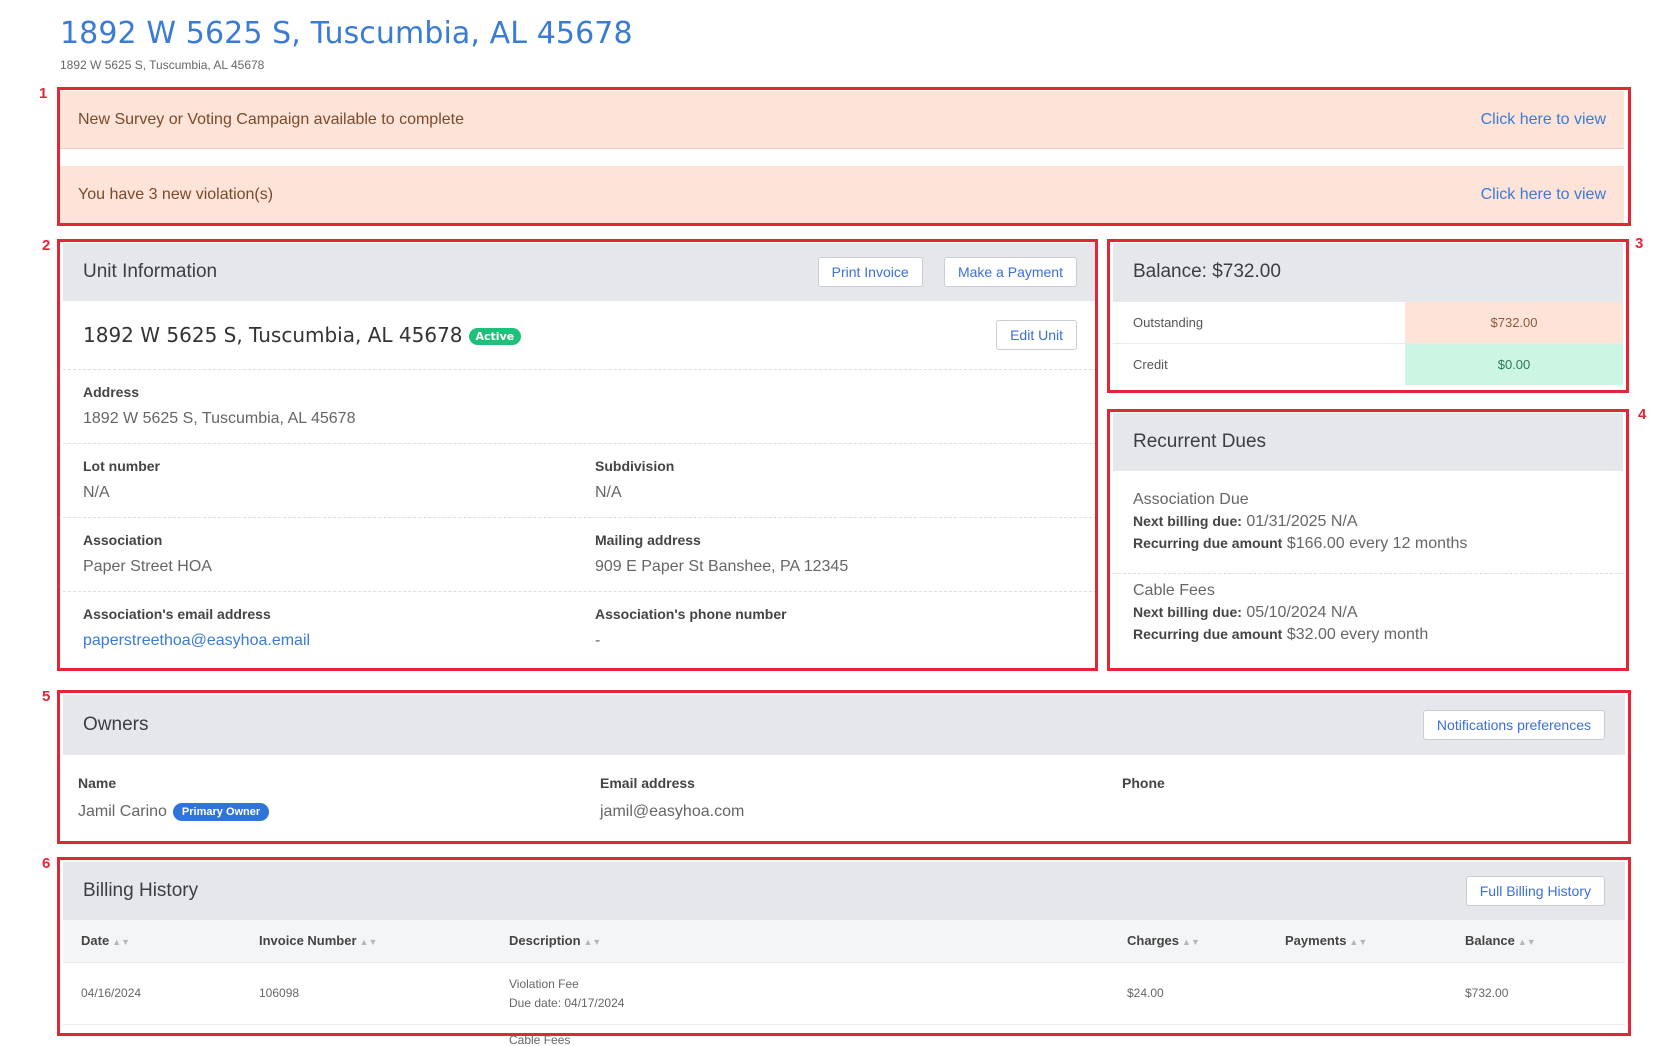 This screenshot has height=1046, width=1671. I want to click on callout-number-6: 6, so click(46, 863).